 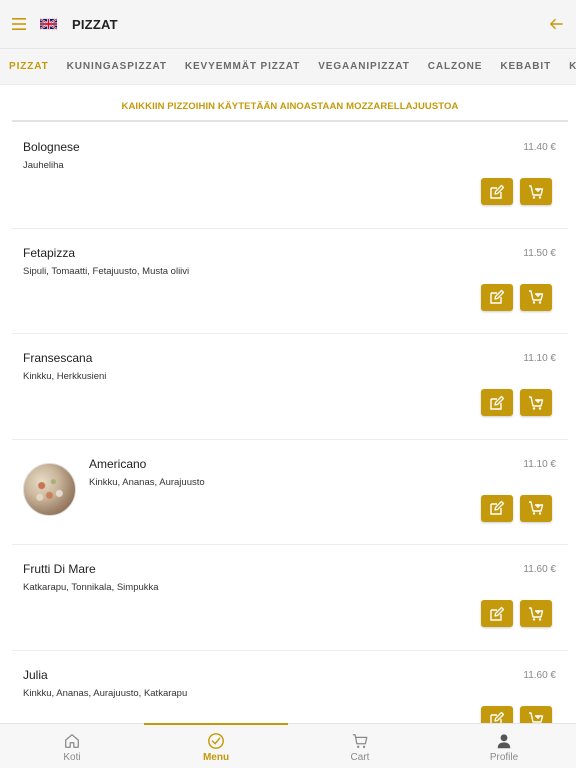 I want to click on hamburger-icon, so click(x=19, y=24).